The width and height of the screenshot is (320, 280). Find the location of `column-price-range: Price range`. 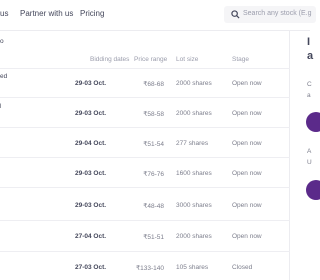

column-price-range: Price range is located at coordinates (151, 59).